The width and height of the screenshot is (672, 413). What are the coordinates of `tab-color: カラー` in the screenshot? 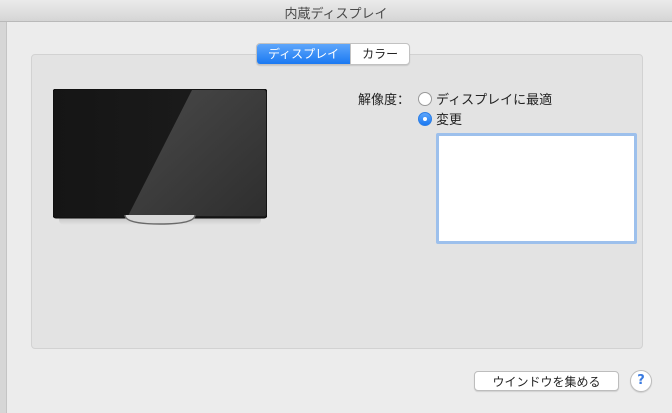 It's located at (379, 54).